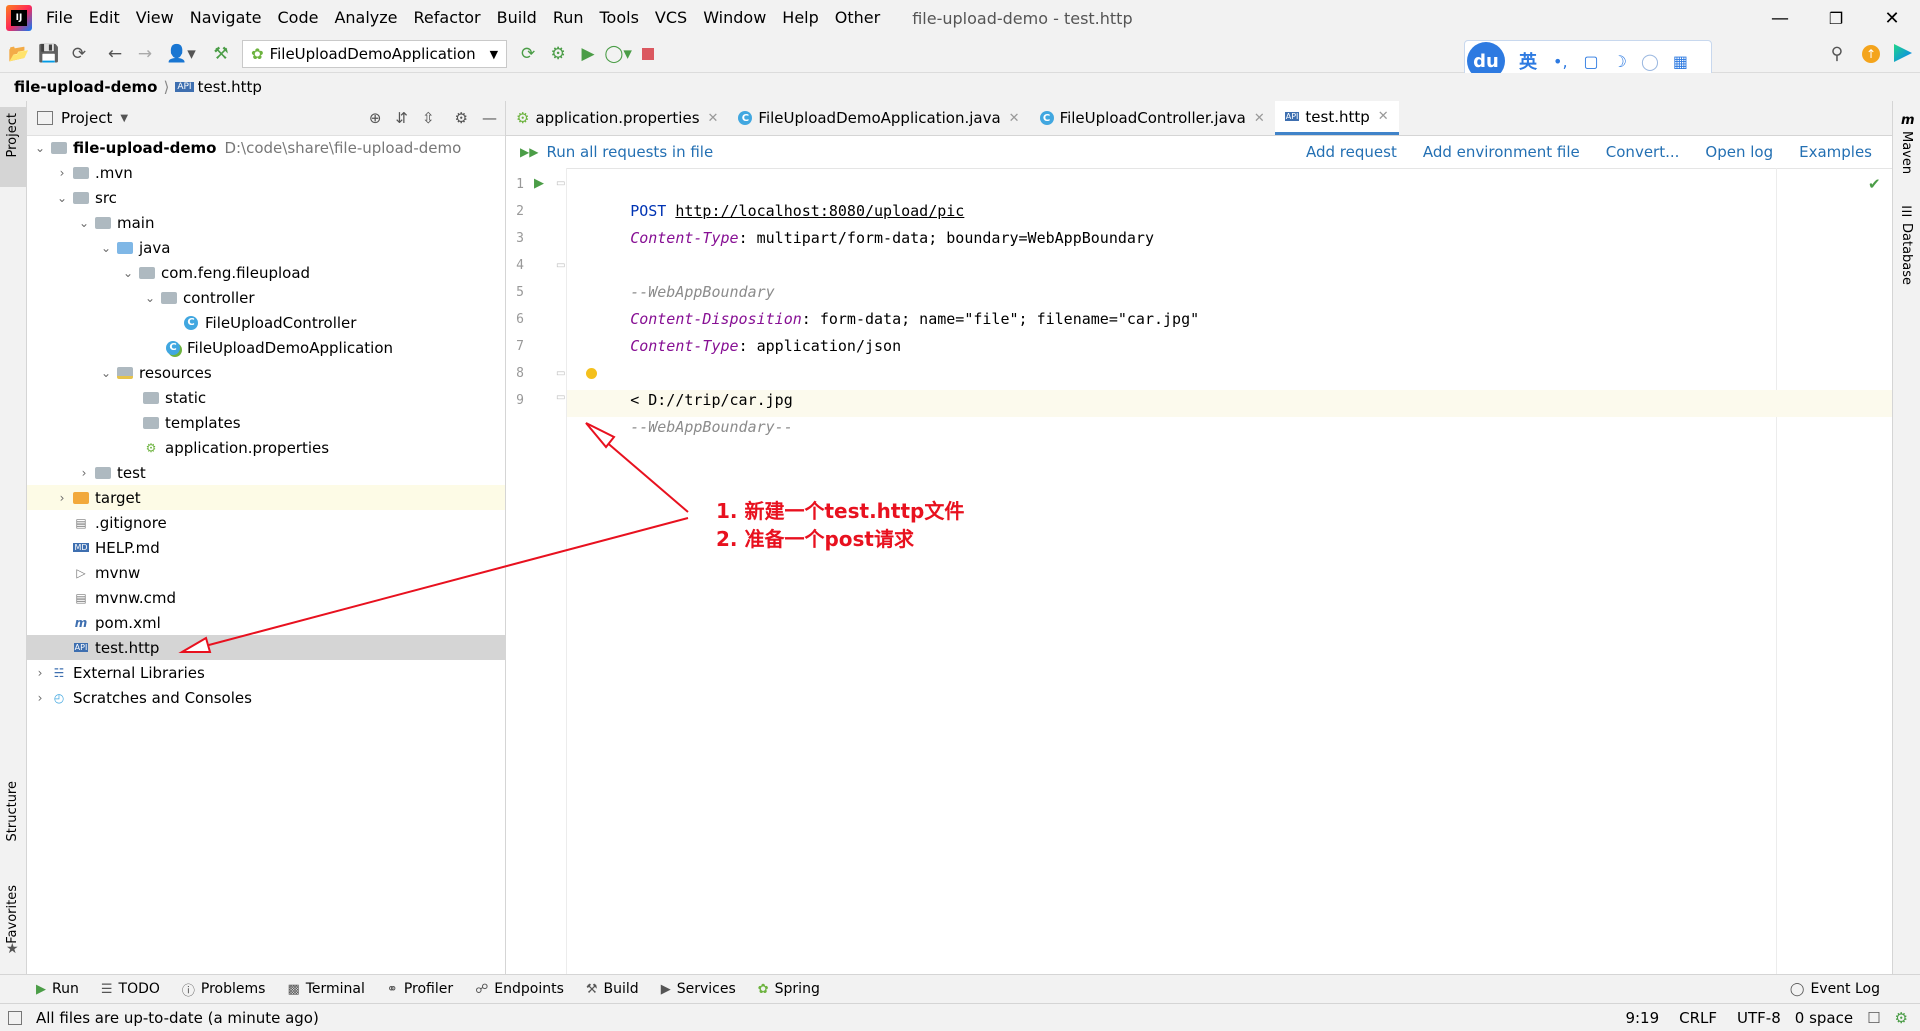 Image resolution: width=1920 pixels, height=1031 pixels. Describe the element at coordinates (618, 54) in the screenshot. I see `profile-icon: ◯▾` at that location.